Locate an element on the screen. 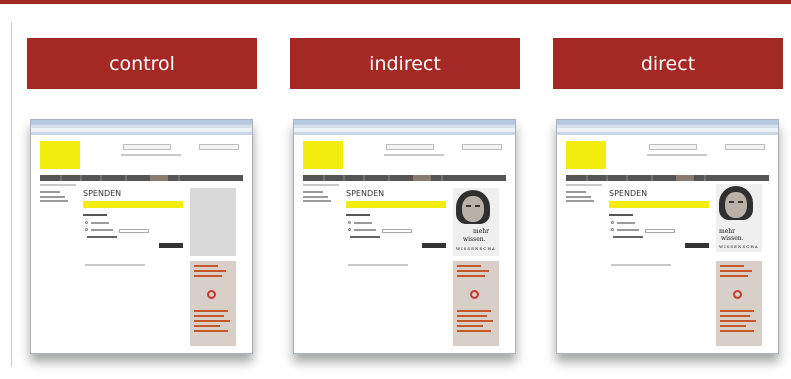 The height and width of the screenshot is (379, 791). left-divider is located at coordinates (11, 194).